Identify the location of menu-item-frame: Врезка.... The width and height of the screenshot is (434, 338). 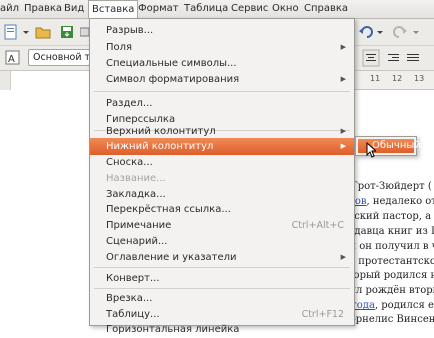
(222, 298).